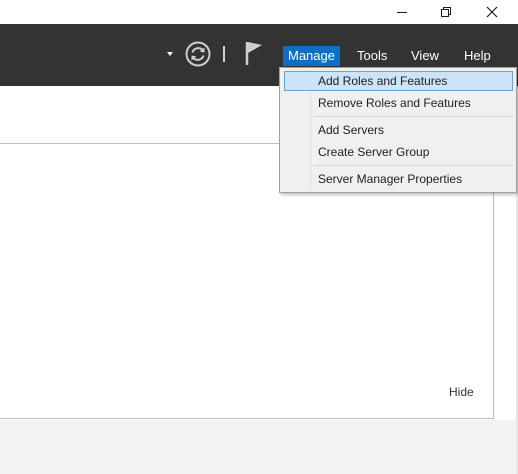 The height and width of the screenshot is (474, 518). I want to click on menu-item-label: Create Server Group, so click(374, 152).